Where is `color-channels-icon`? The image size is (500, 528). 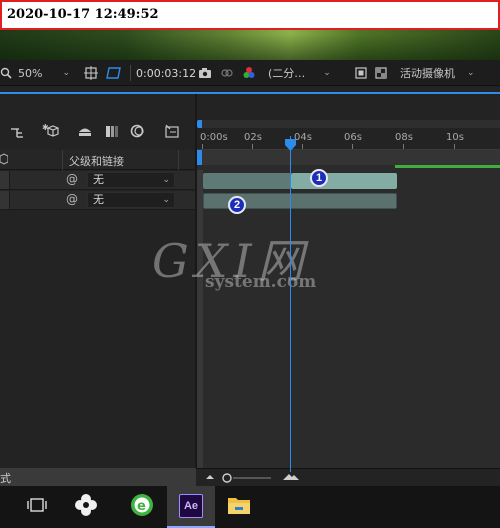 color-channels-icon is located at coordinates (251, 73).